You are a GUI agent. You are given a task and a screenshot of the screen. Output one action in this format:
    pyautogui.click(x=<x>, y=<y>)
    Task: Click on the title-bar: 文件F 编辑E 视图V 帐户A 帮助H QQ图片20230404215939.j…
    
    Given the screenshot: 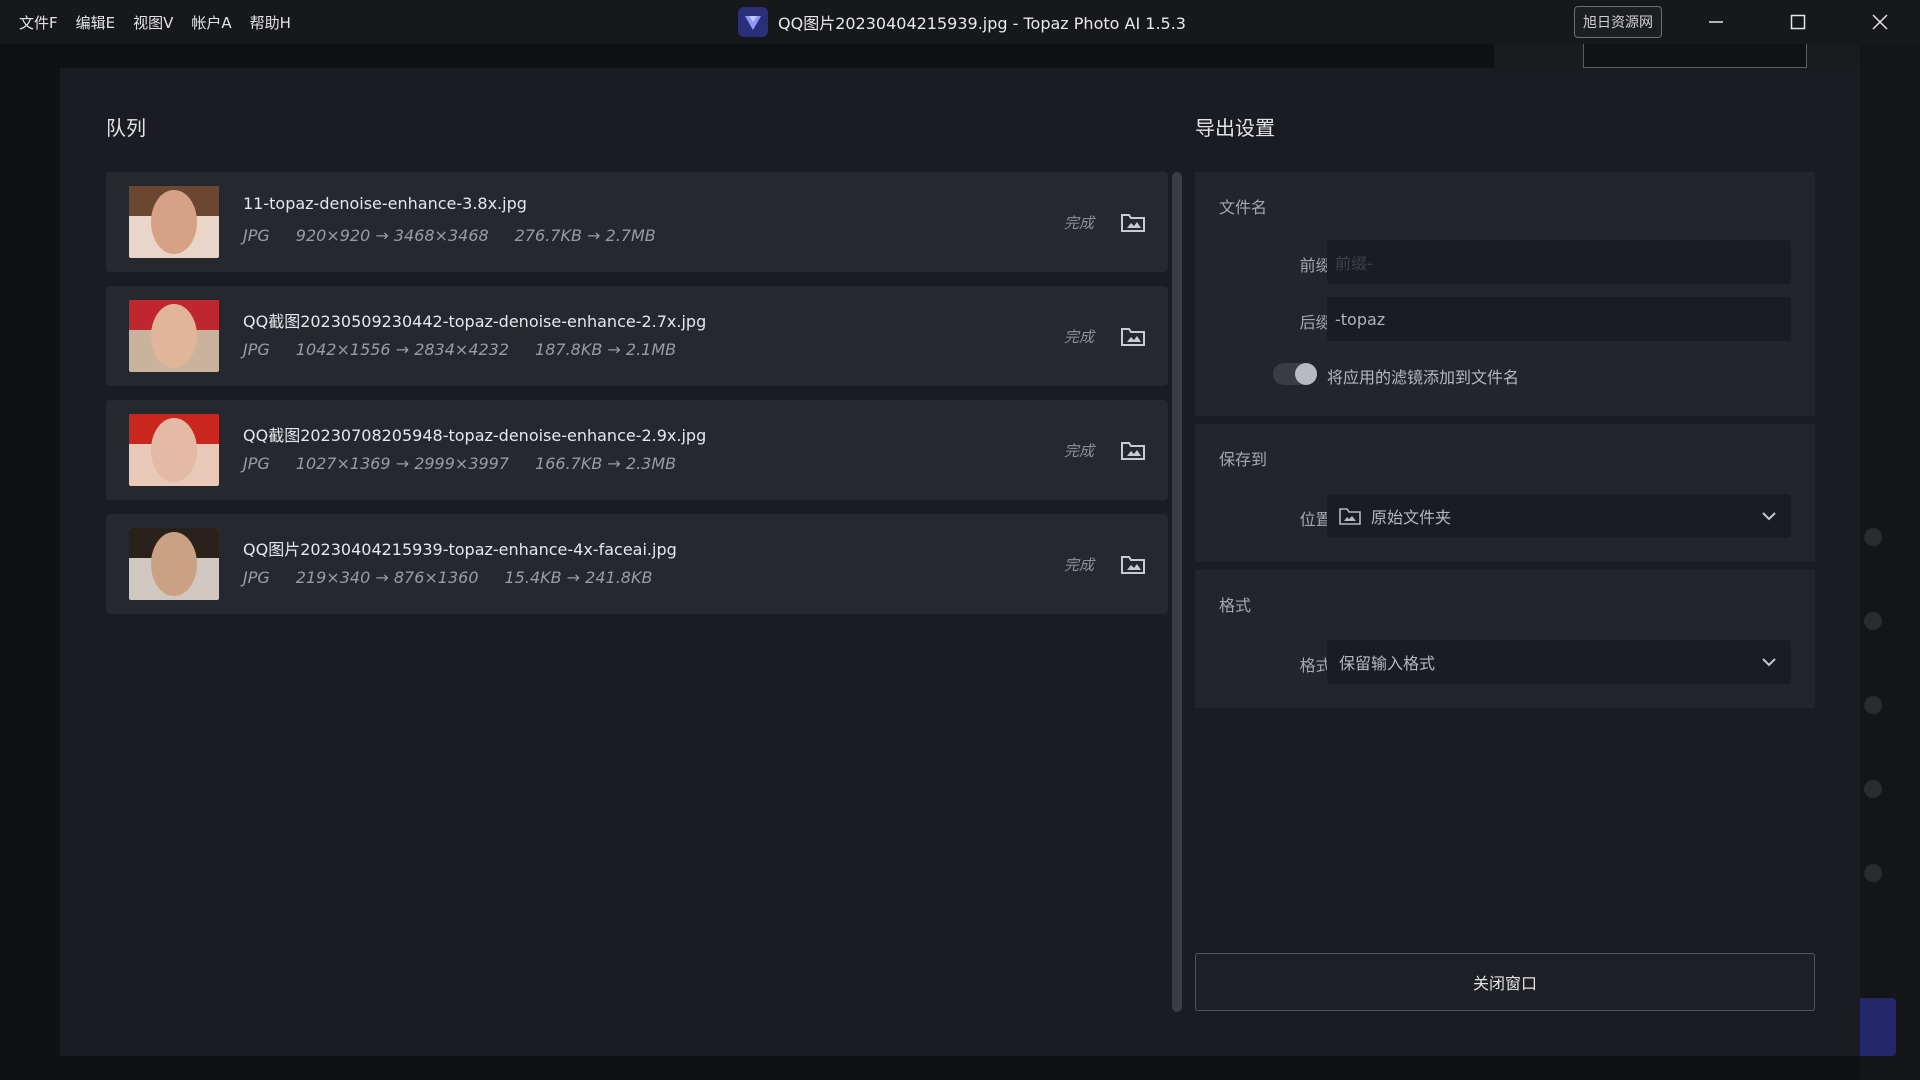 What is the action you would take?
    pyautogui.click(x=960, y=22)
    